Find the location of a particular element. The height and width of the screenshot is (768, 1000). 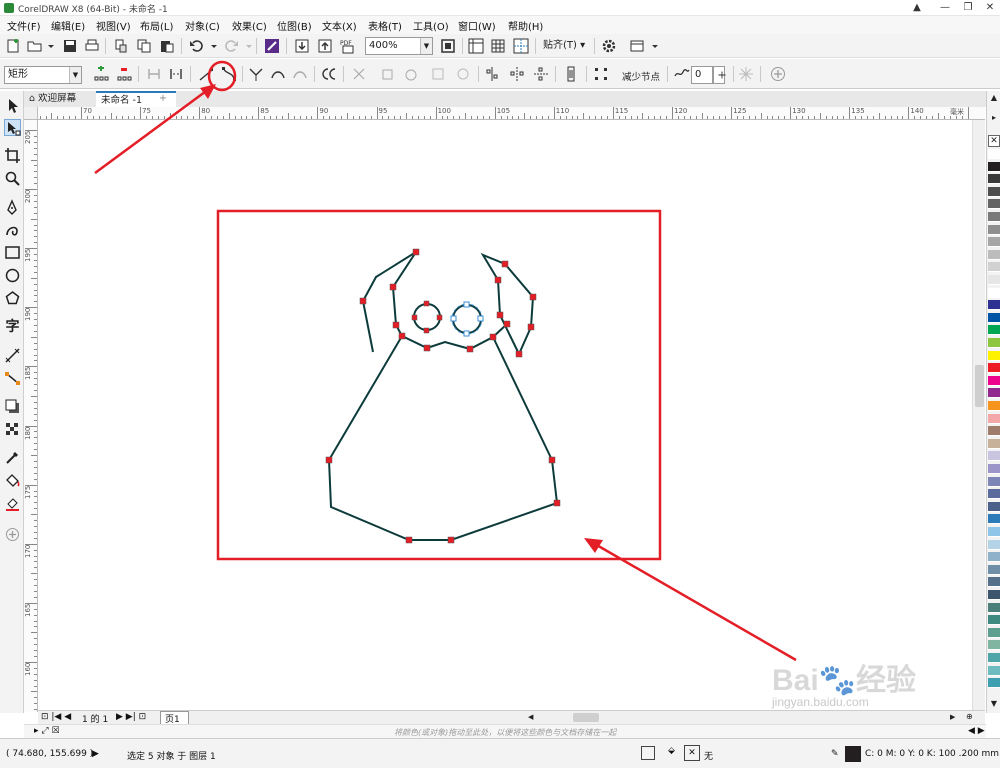

connector-tool-icon is located at coordinates (12, 378).